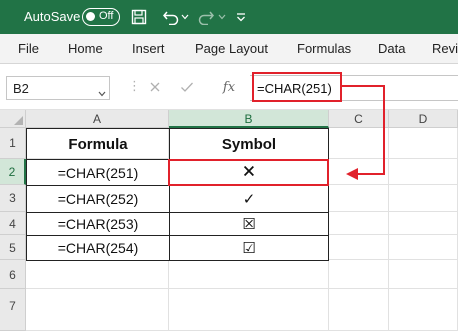 The width and height of the screenshot is (458, 331). What do you see at coordinates (231, 48) in the screenshot?
I see `tab-page-layout: Page Layout` at bounding box center [231, 48].